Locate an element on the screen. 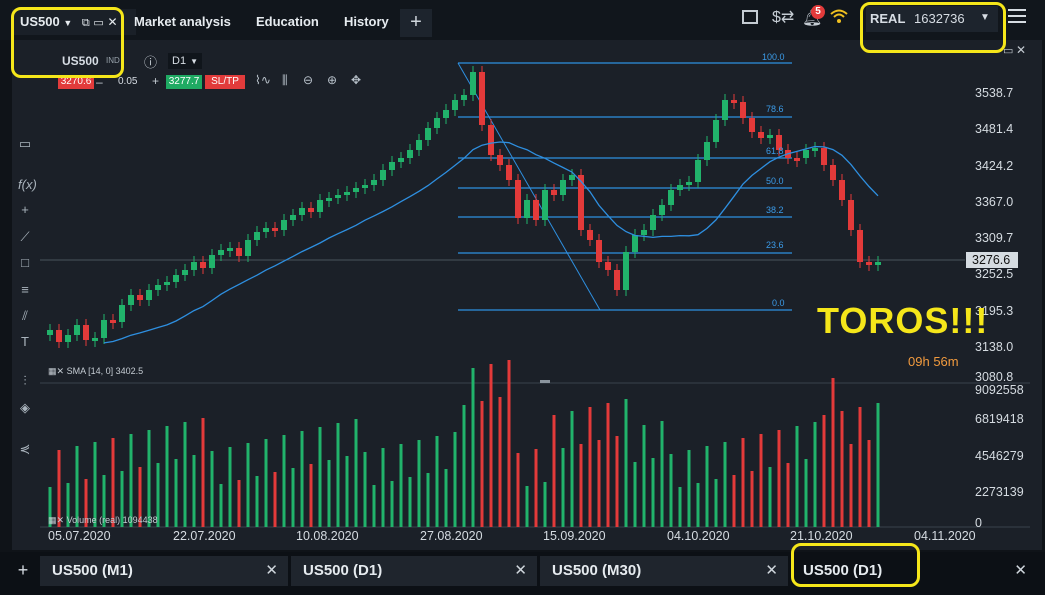 The image size is (1045, 595). volume-tick: 6819418 is located at coordinates (999, 419).